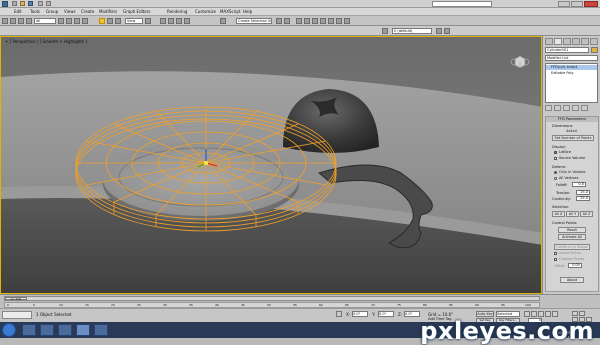 This screenshot has width=600, height=345. Describe the element at coordinates (70, 11) in the screenshot. I see `menu-views: Views` at that location.